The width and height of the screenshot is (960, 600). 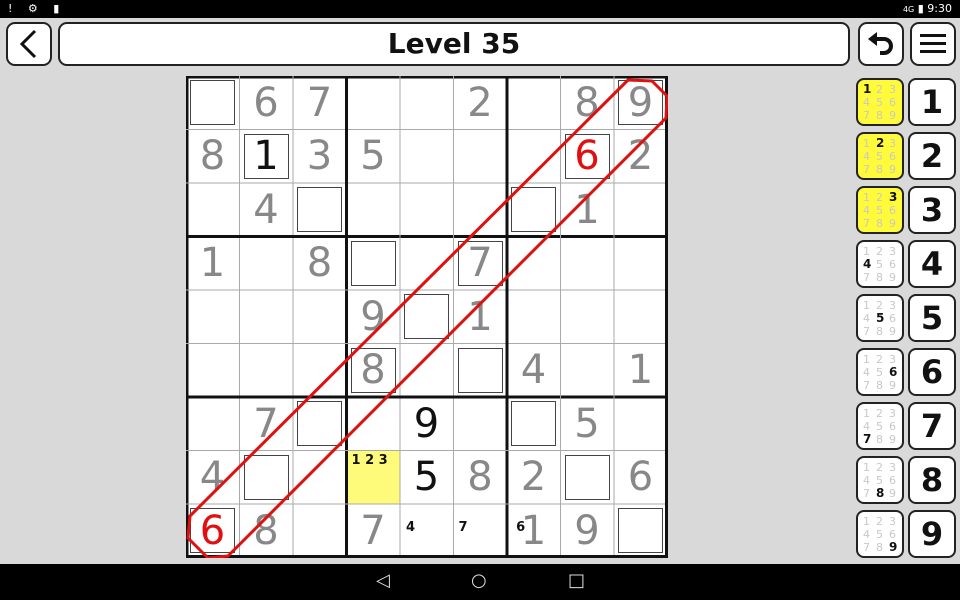 I want to click on status-bar: ! ⚙ ▮ 4G ▮ 9:30, so click(x=480, y=9).